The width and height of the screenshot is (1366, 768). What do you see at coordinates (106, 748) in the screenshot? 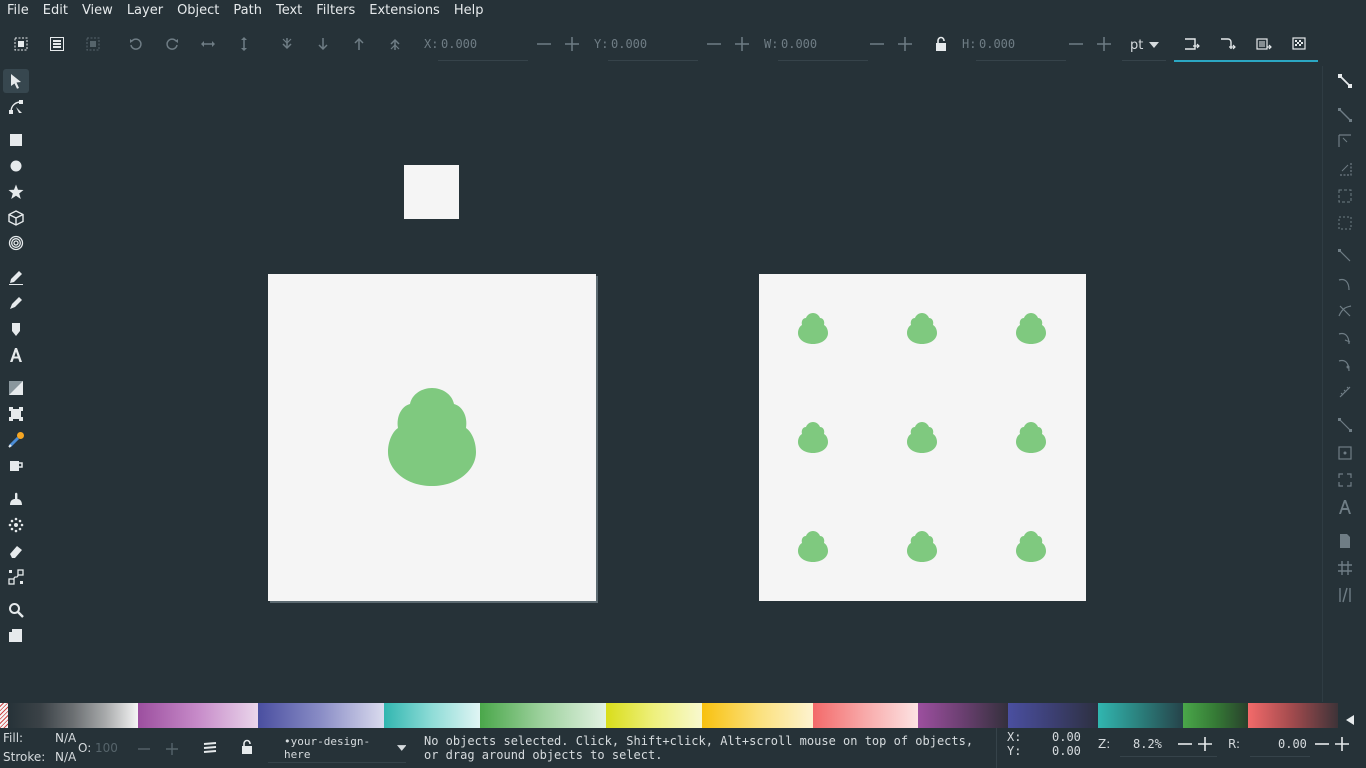
I see `opacity-field: 100` at bounding box center [106, 748].